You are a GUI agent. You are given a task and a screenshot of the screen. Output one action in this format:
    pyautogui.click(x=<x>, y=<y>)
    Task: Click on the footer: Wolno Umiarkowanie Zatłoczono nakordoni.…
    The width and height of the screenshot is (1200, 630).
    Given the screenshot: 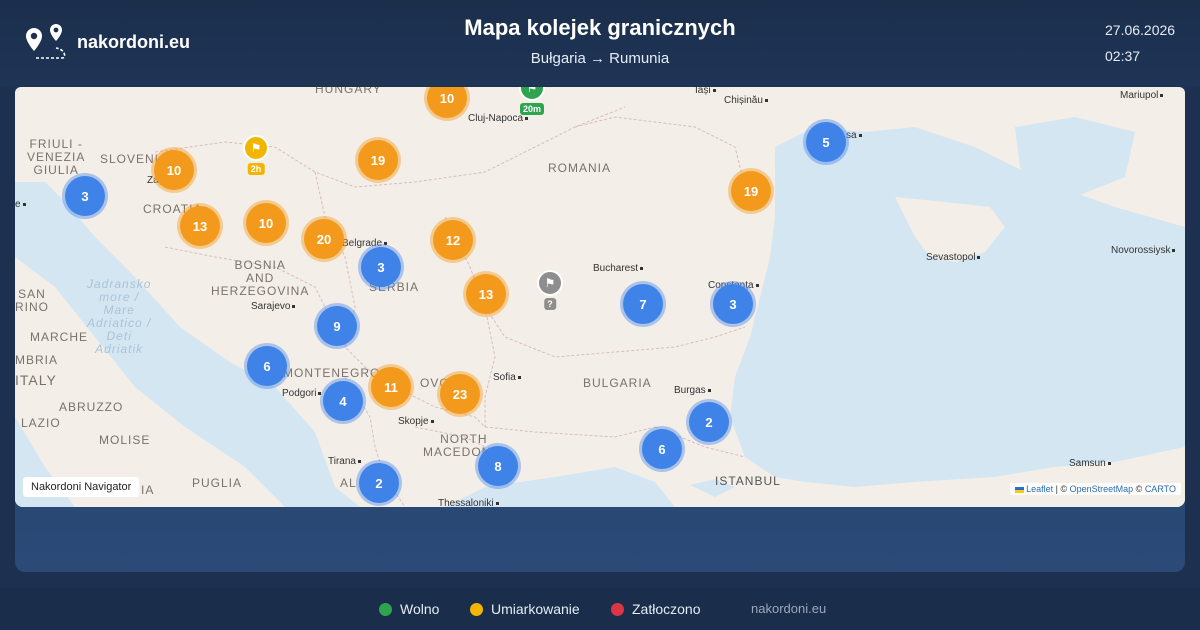 What is the action you would take?
    pyautogui.click(x=600, y=609)
    